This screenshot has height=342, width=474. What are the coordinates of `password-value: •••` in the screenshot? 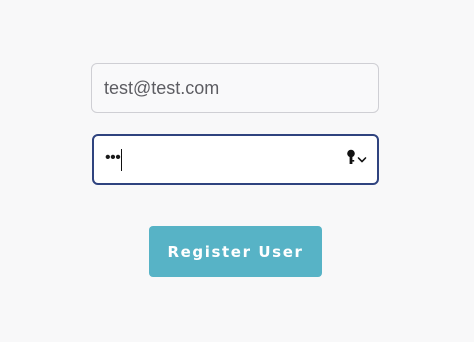 It's located at (113, 157).